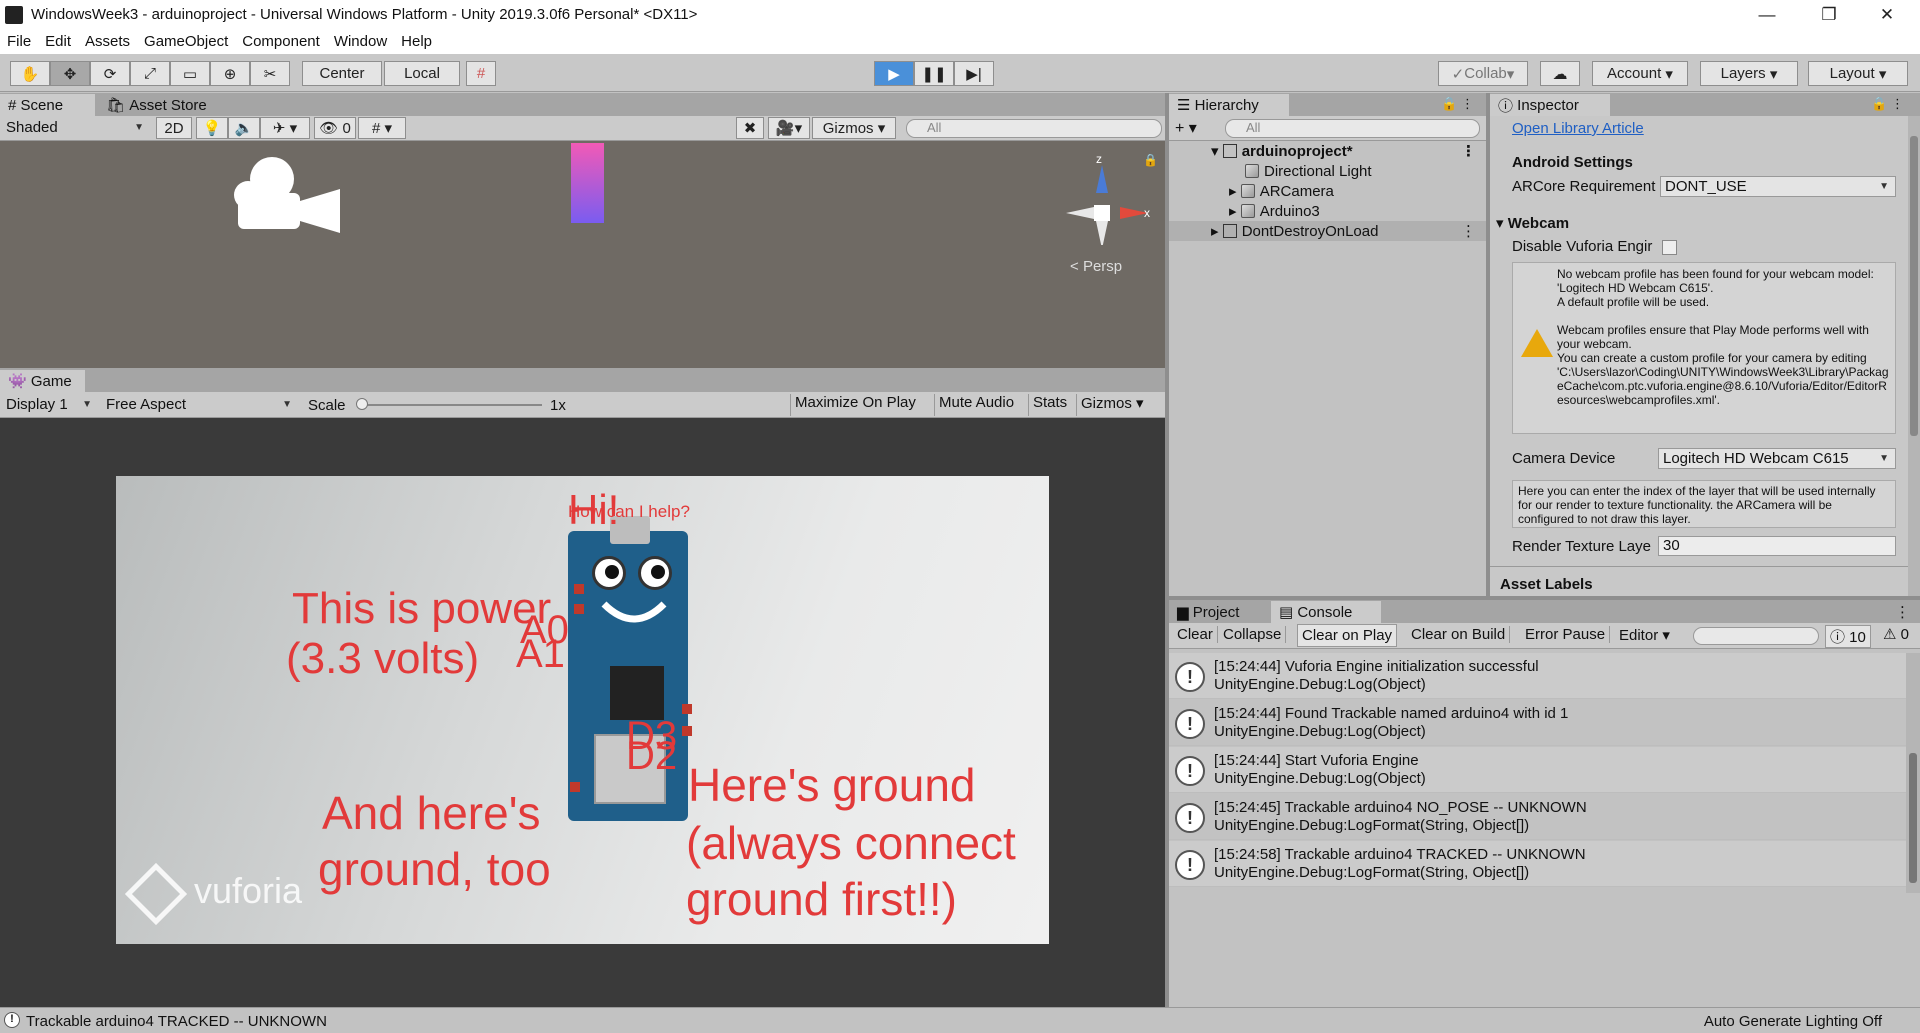  What do you see at coordinates (1532, 223) in the screenshot?
I see `webcam-header: ▾ Webcam` at bounding box center [1532, 223].